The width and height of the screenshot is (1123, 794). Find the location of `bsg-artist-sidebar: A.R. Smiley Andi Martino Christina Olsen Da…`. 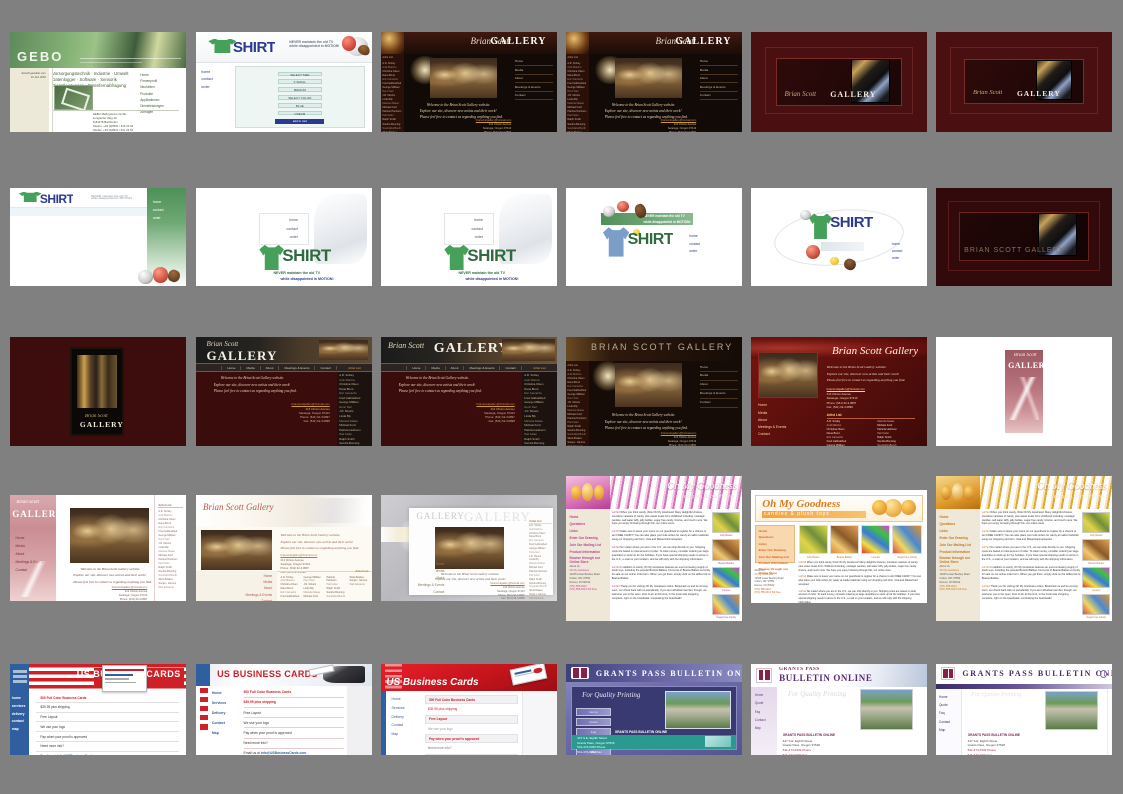

bsg-artist-sidebar: A.R. Smiley Andi Martino Christina Olsen Da… is located at coordinates (539, 408).